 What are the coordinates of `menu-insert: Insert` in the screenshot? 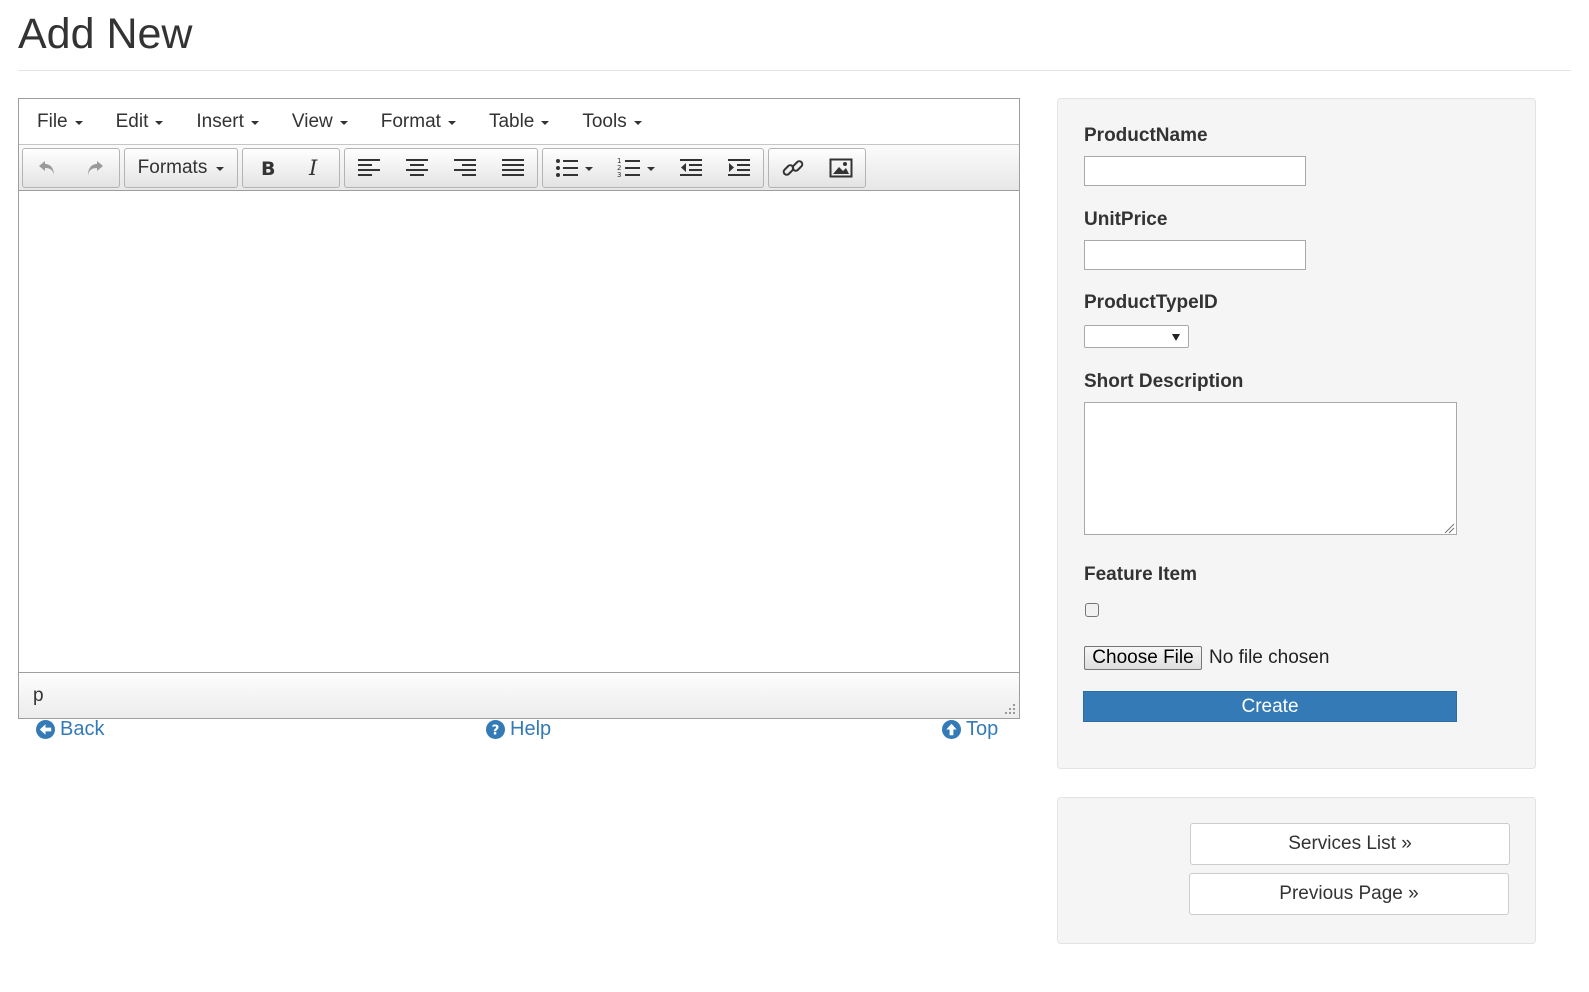 It's located at (227, 122).